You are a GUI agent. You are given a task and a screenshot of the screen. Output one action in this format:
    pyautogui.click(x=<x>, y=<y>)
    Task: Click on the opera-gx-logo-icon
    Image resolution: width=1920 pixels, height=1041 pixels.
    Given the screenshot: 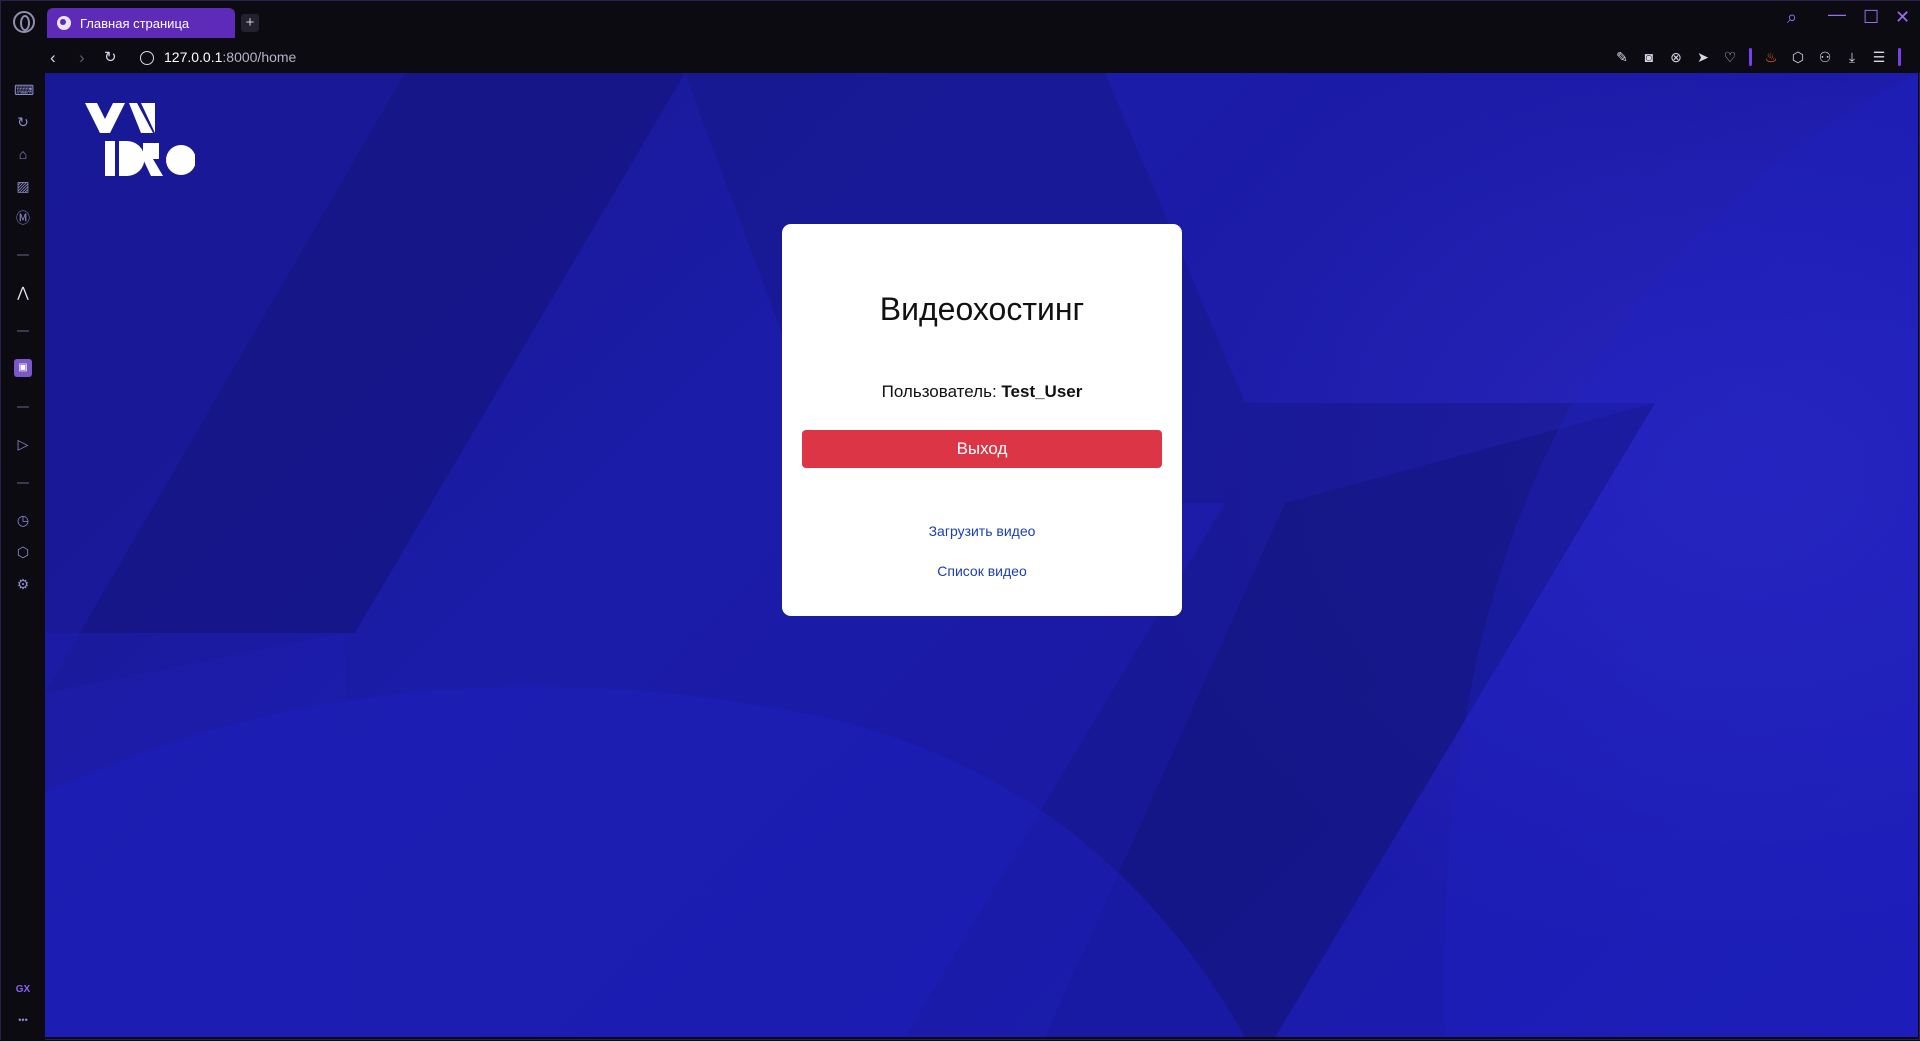 What is the action you would take?
    pyautogui.click(x=24, y=22)
    